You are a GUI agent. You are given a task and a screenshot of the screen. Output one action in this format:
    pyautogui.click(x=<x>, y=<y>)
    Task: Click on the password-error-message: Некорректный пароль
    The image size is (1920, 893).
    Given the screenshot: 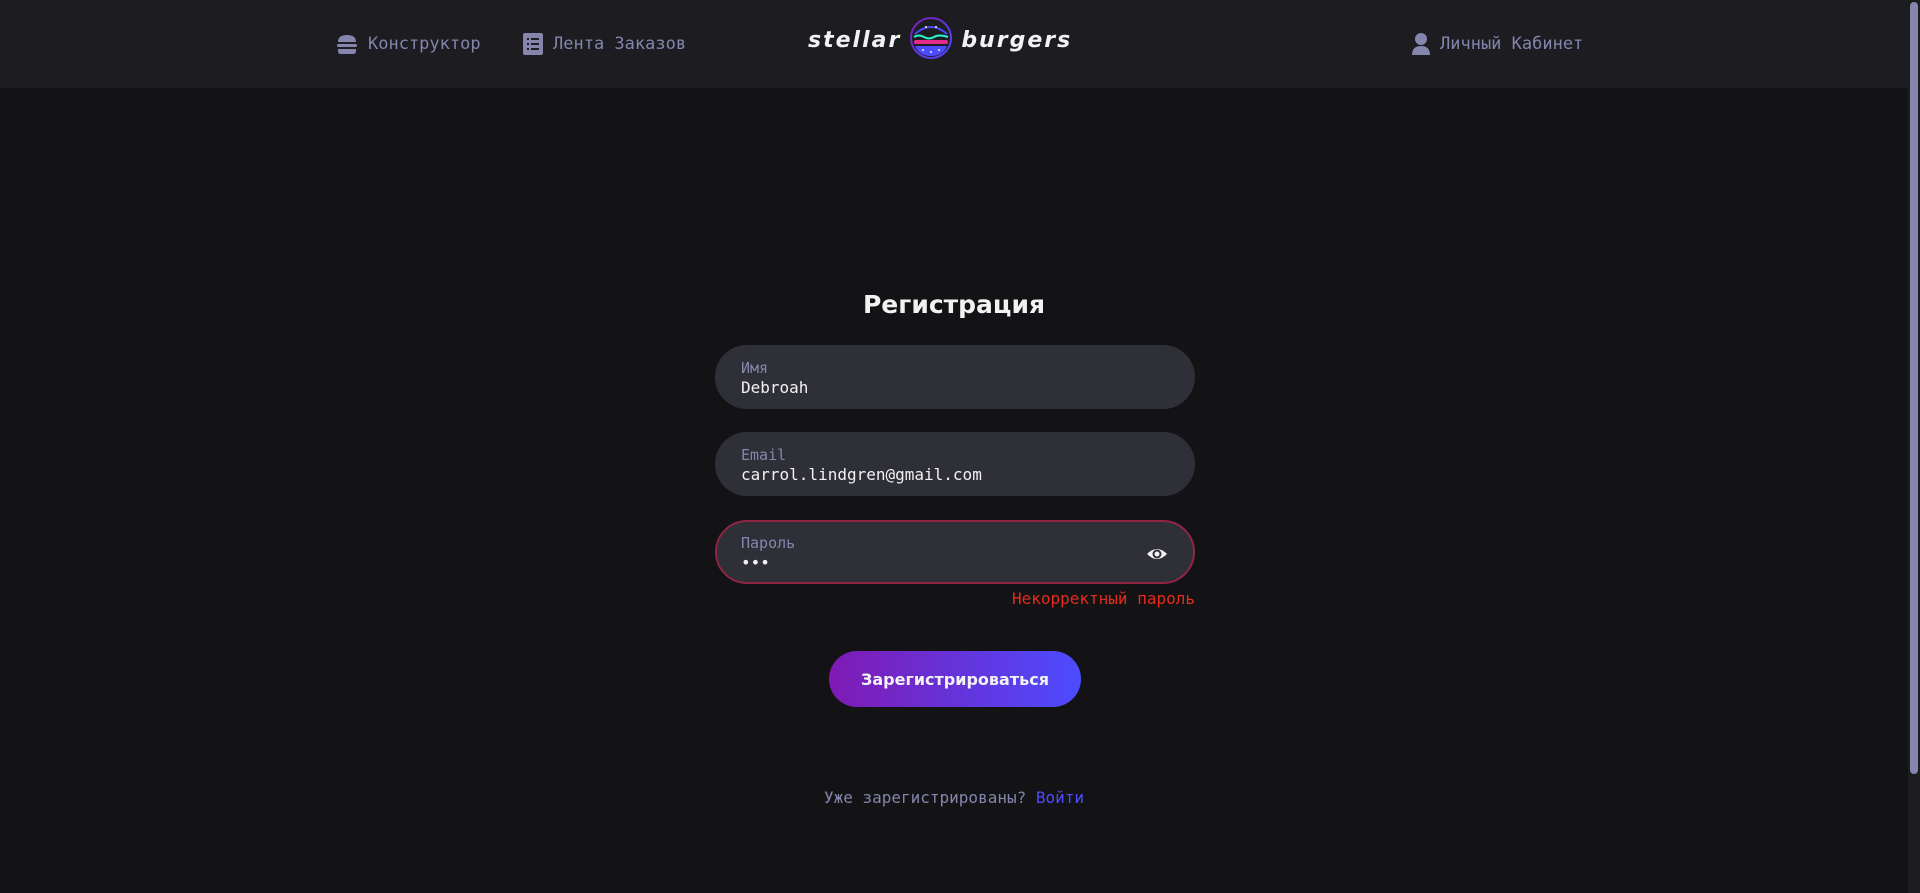 What is the action you would take?
    pyautogui.click(x=1103, y=598)
    